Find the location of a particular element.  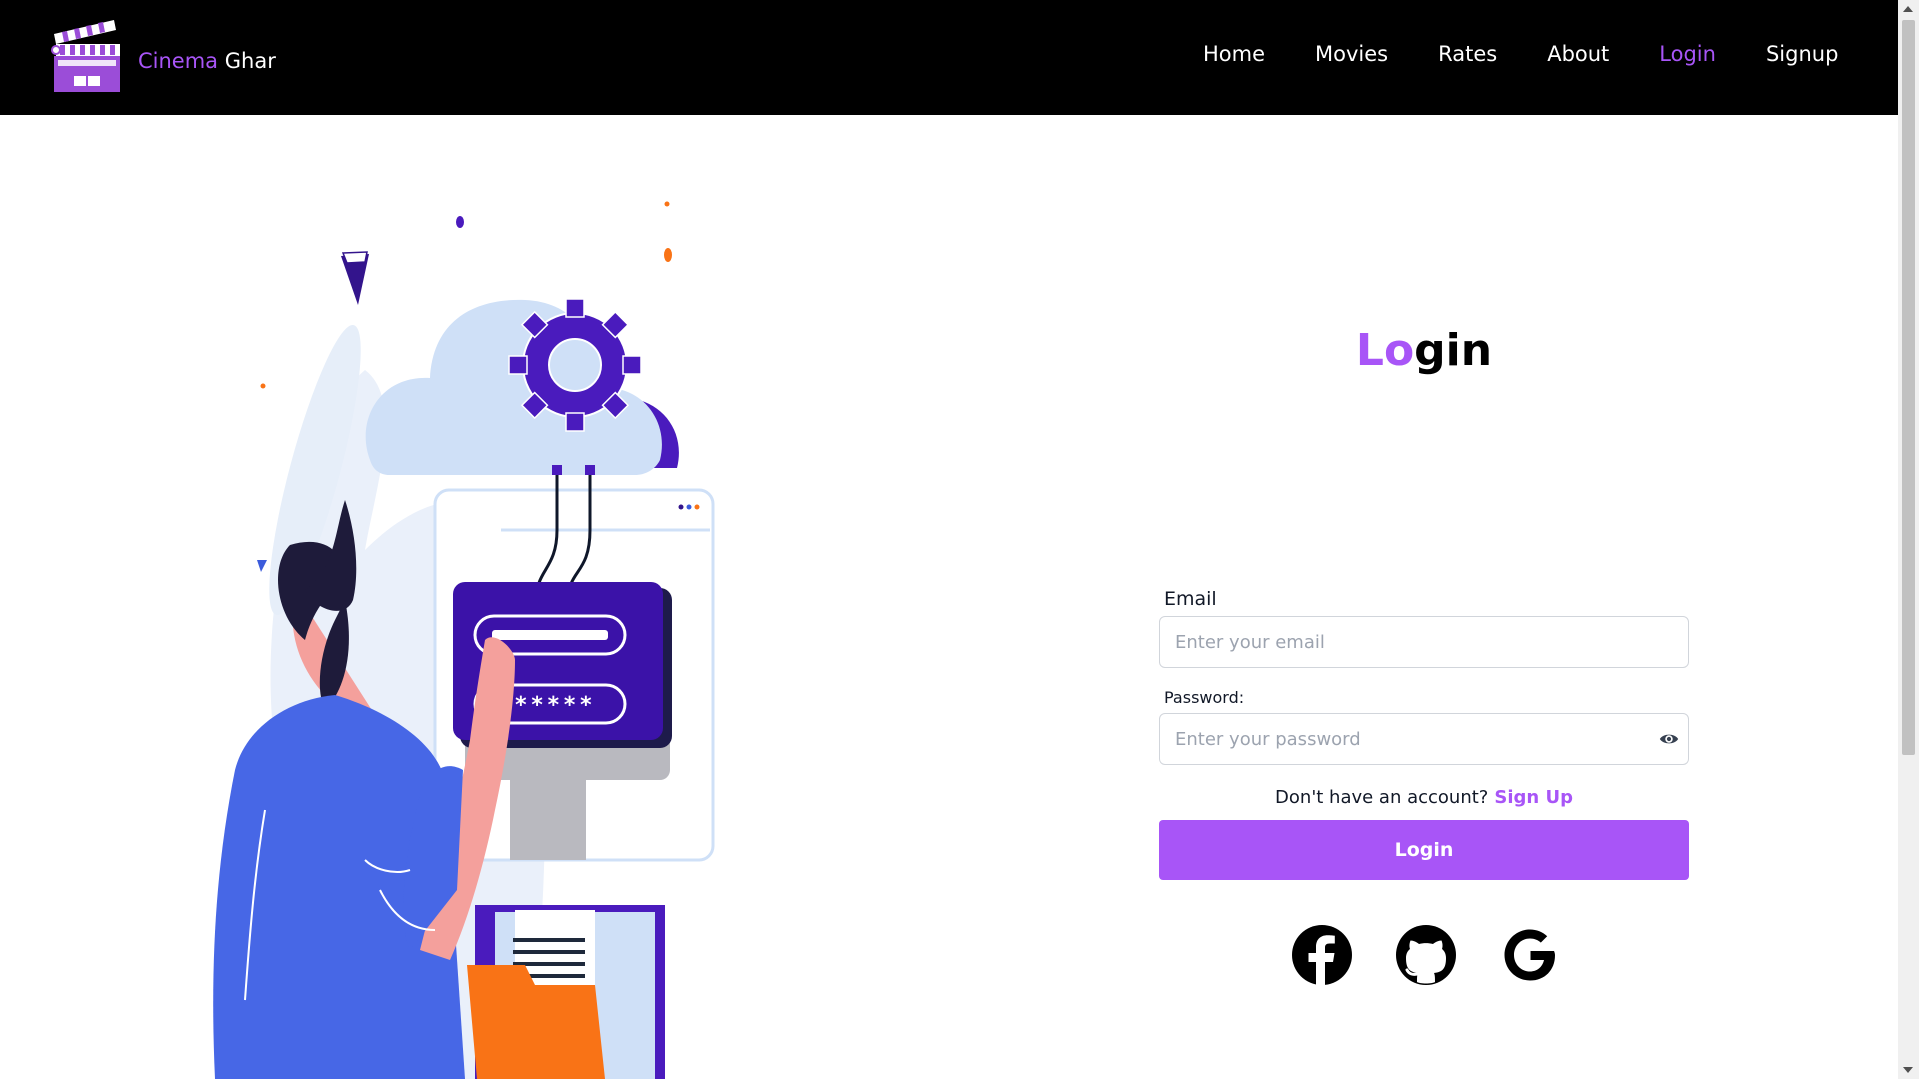

signup-link: Sign Up is located at coordinates (1533, 797).